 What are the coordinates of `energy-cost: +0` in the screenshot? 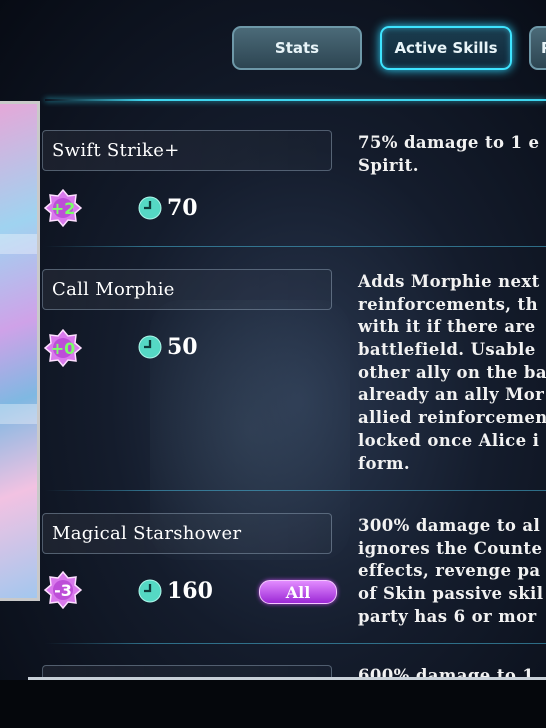 It's located at (63, 348).